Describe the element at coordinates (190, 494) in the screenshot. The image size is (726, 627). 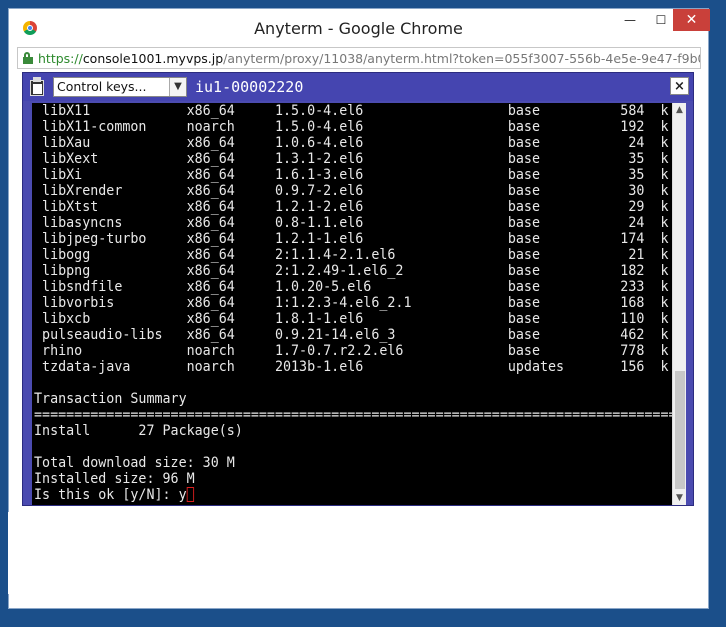
I see `terminal-cursor` at that location.